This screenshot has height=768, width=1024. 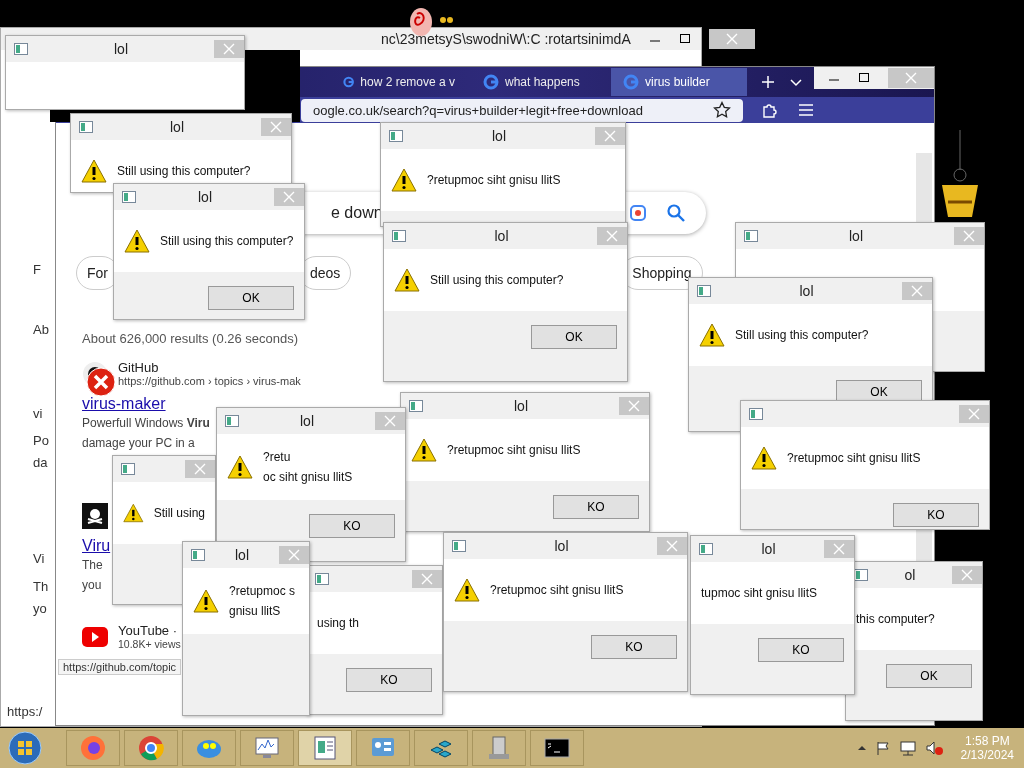 What do you see at coordinates (325, 748) in the screenshot?
I see `document-icon` at bounding box center [325, 748].